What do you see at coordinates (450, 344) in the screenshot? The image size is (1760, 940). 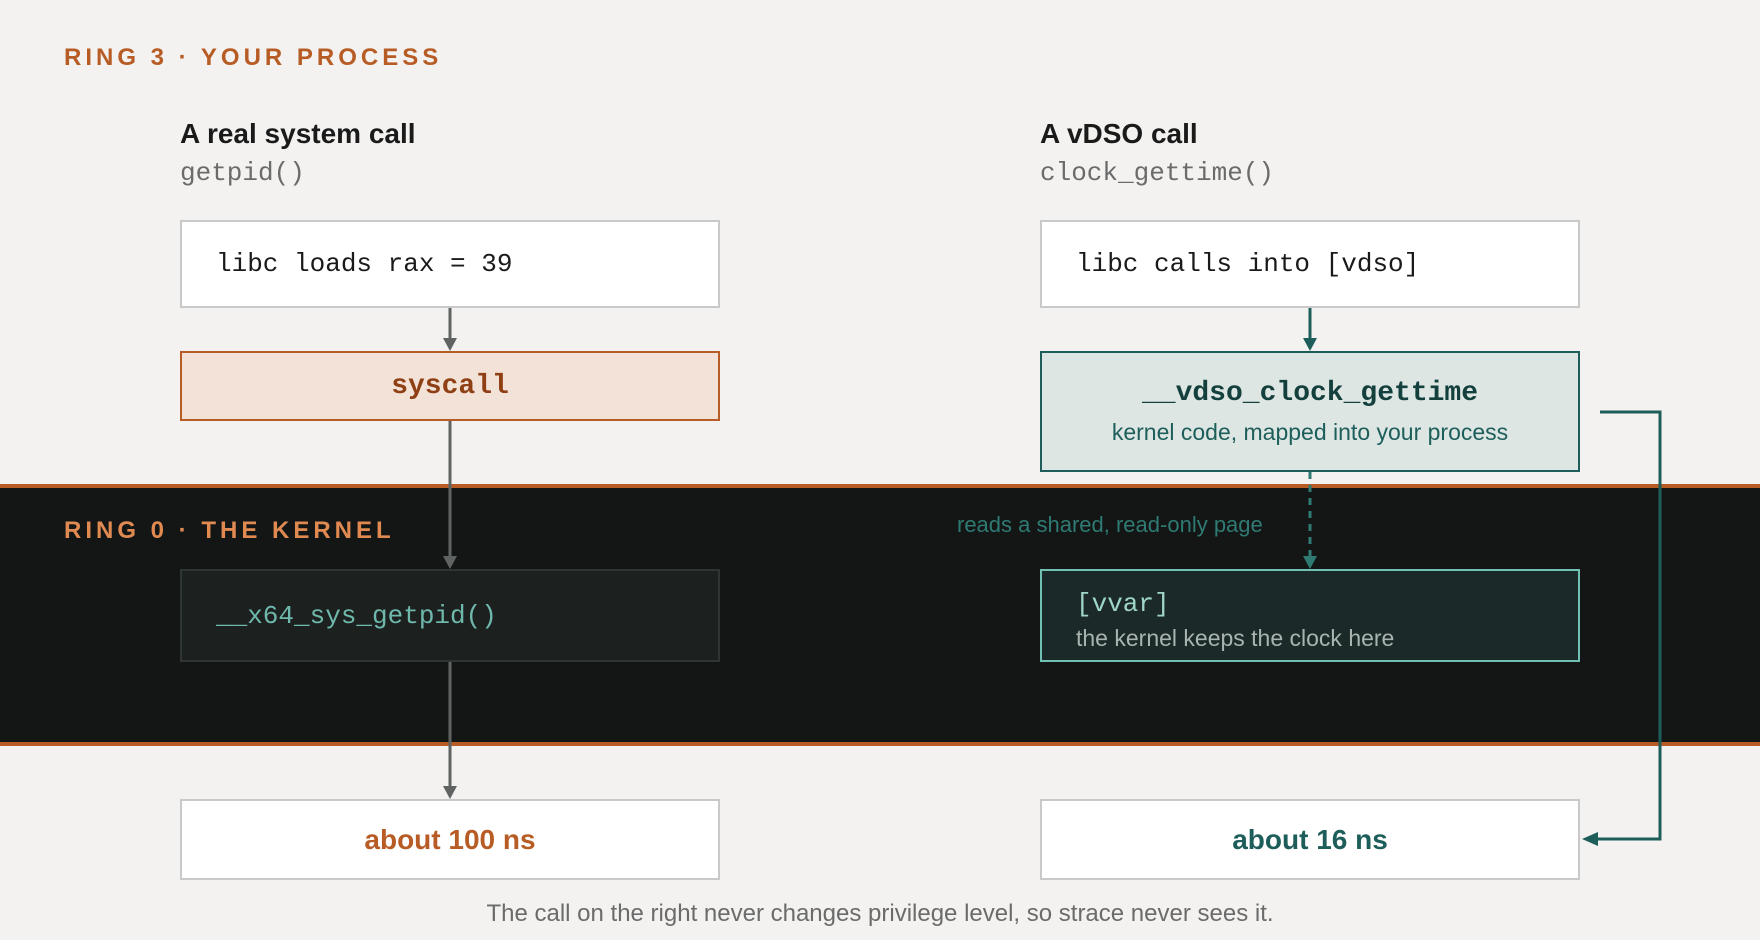 I see `arrowhead-left-syscall` at bounding box center [450, 344].